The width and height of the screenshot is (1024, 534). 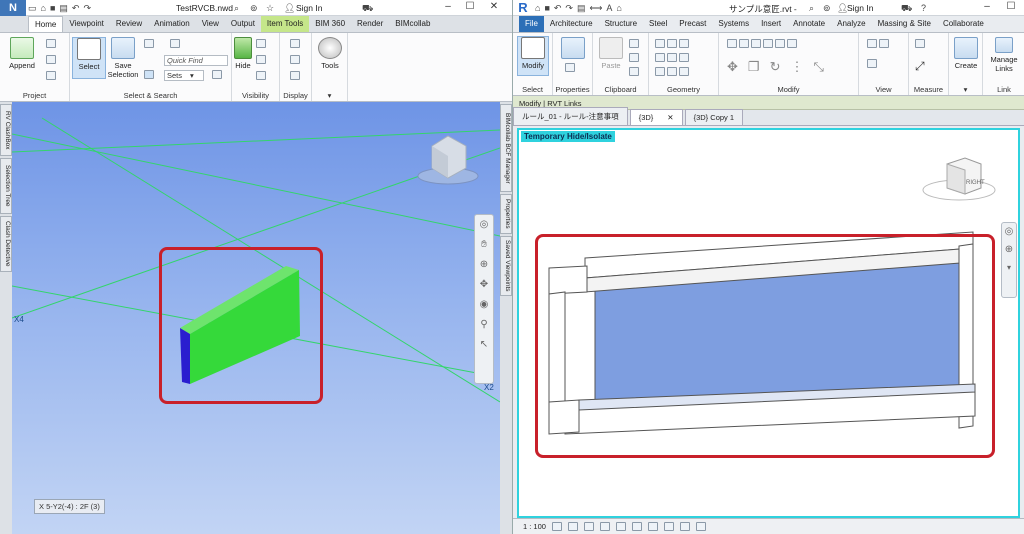 I want to click on tab-item-tools: Item Tools, so click(x=285, y=24).